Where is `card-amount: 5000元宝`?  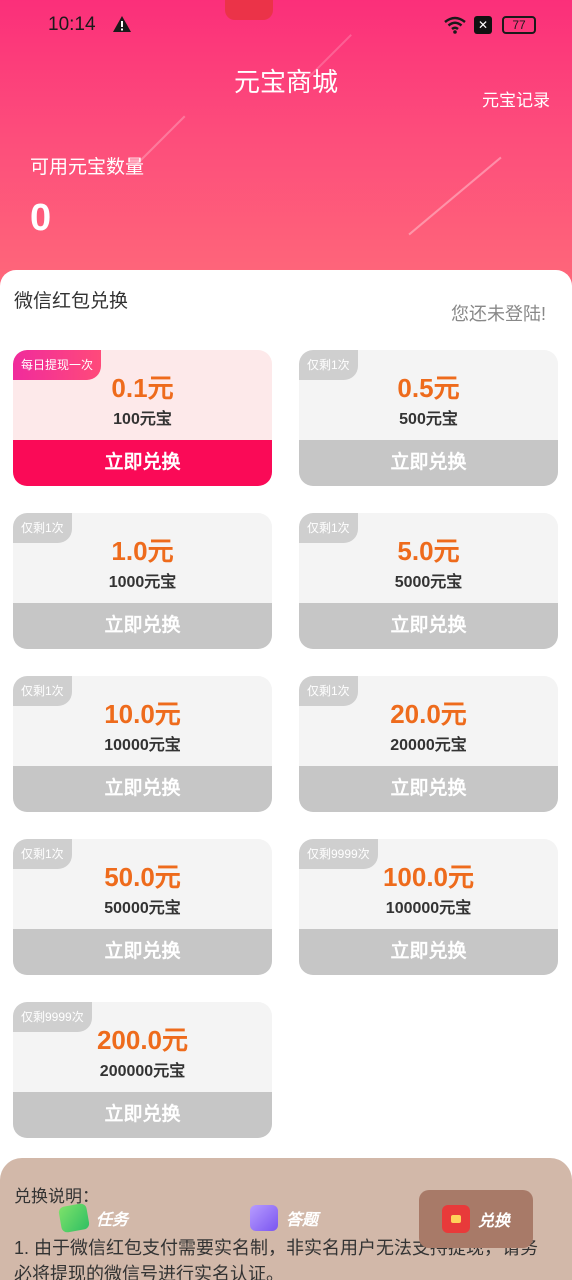 card-amount: 5000元宝 is located at coordinates (428, 582).